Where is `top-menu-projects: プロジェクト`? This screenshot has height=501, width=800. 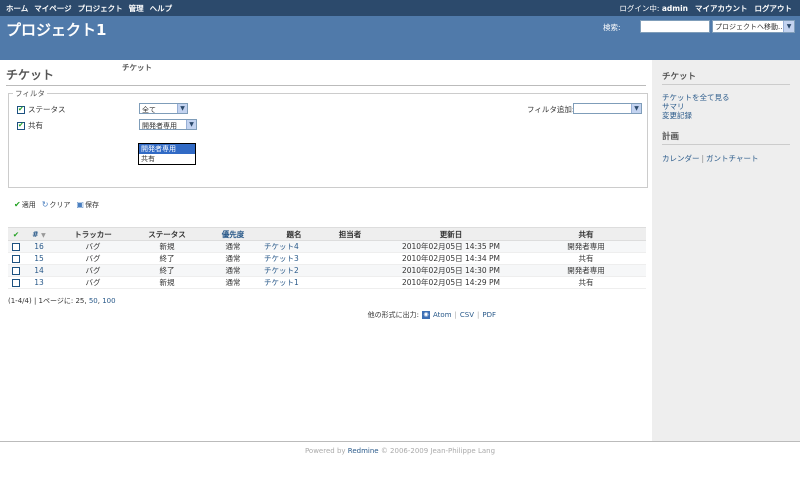 top-menu-projects: プロジェクト is located at coordinates (100, 8).